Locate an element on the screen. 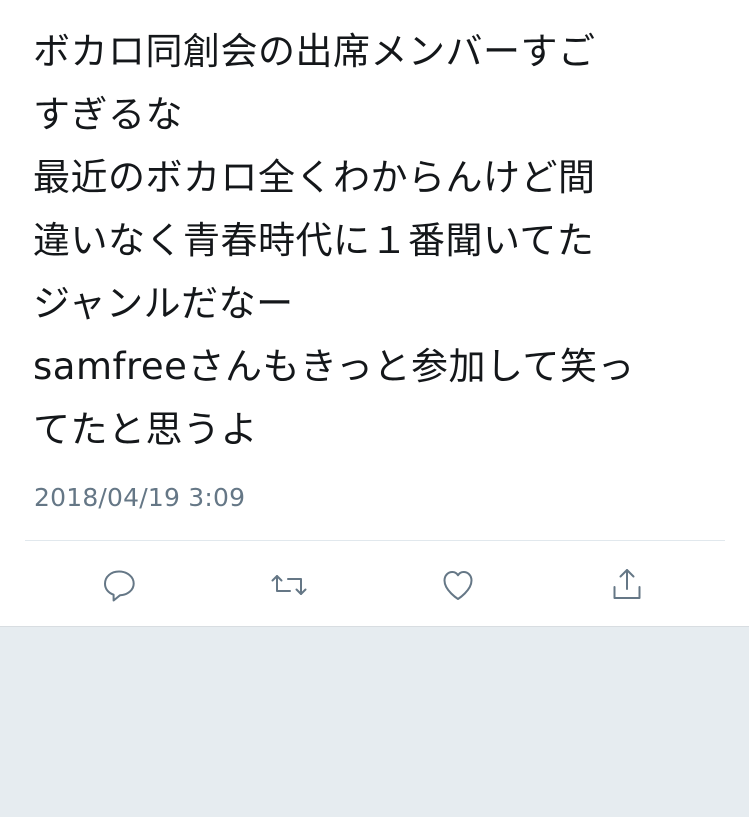 The image size is (749, 817). retweet-button is located at coordinates (289, 585).